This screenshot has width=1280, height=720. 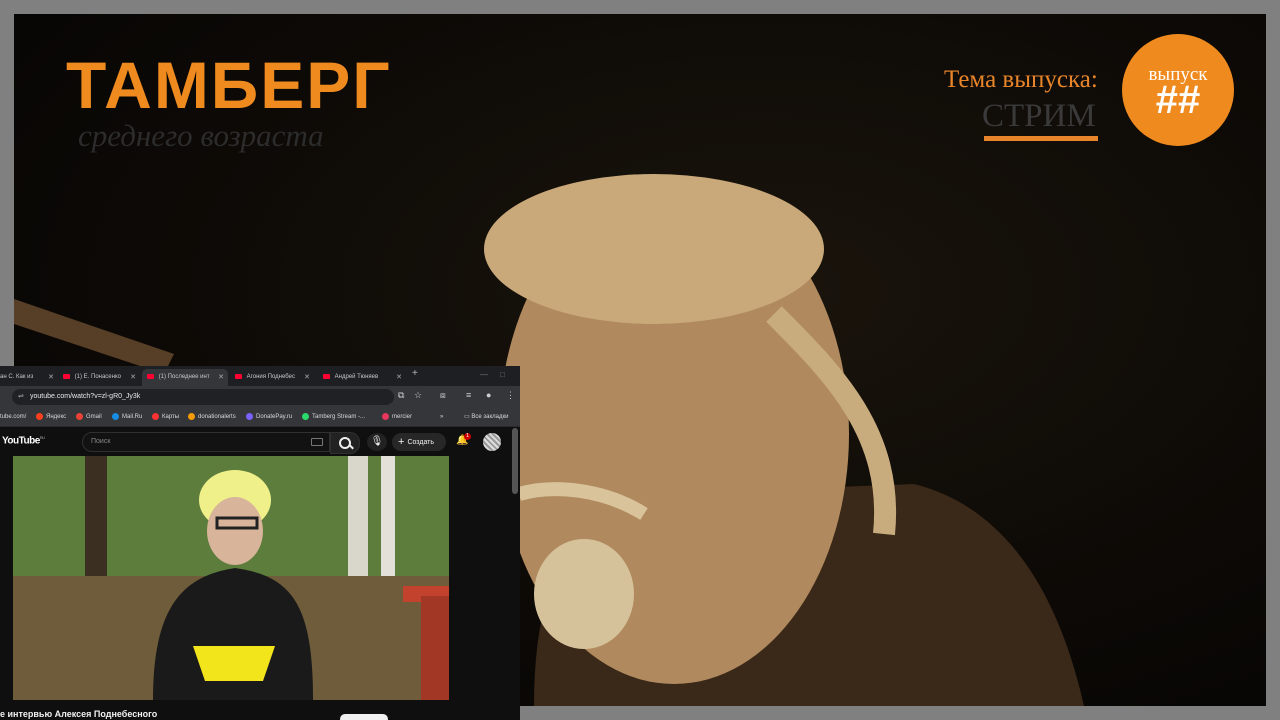 What do you see at coordinates (1021, 79) in the screenshot?
I see `topic-label: Тема выпуска:` at bounding box center [1021, 79].